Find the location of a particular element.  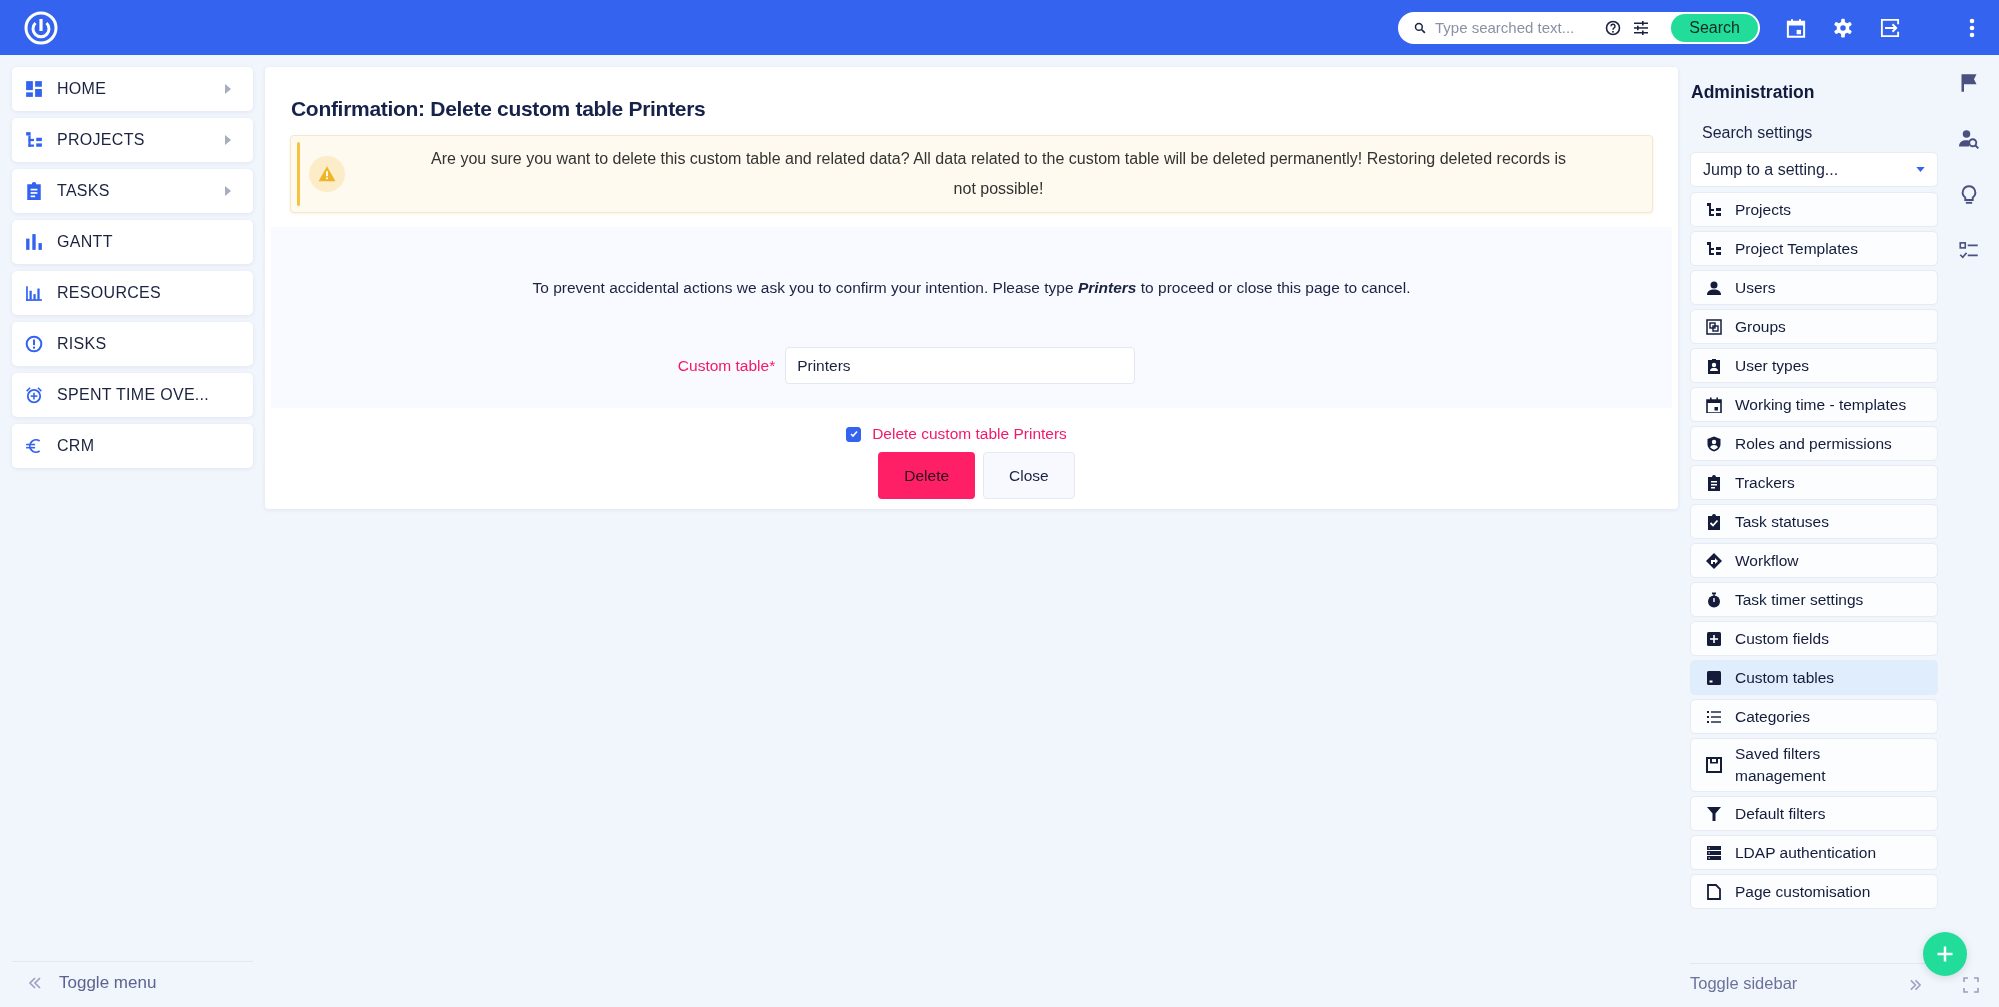

more-icon is located at coordinates (1972, 27).